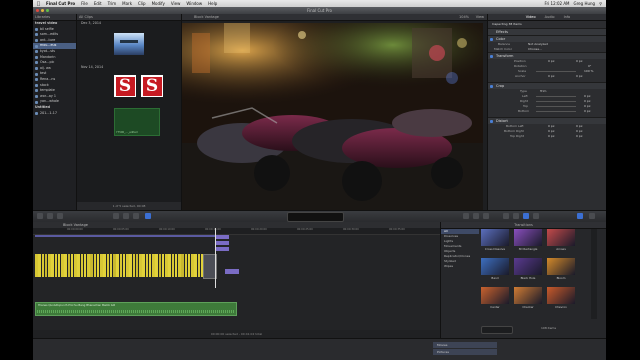 Image resolution: width=640 pixels, height=360 pixels. I want to click on import-button, so click(40, 216).